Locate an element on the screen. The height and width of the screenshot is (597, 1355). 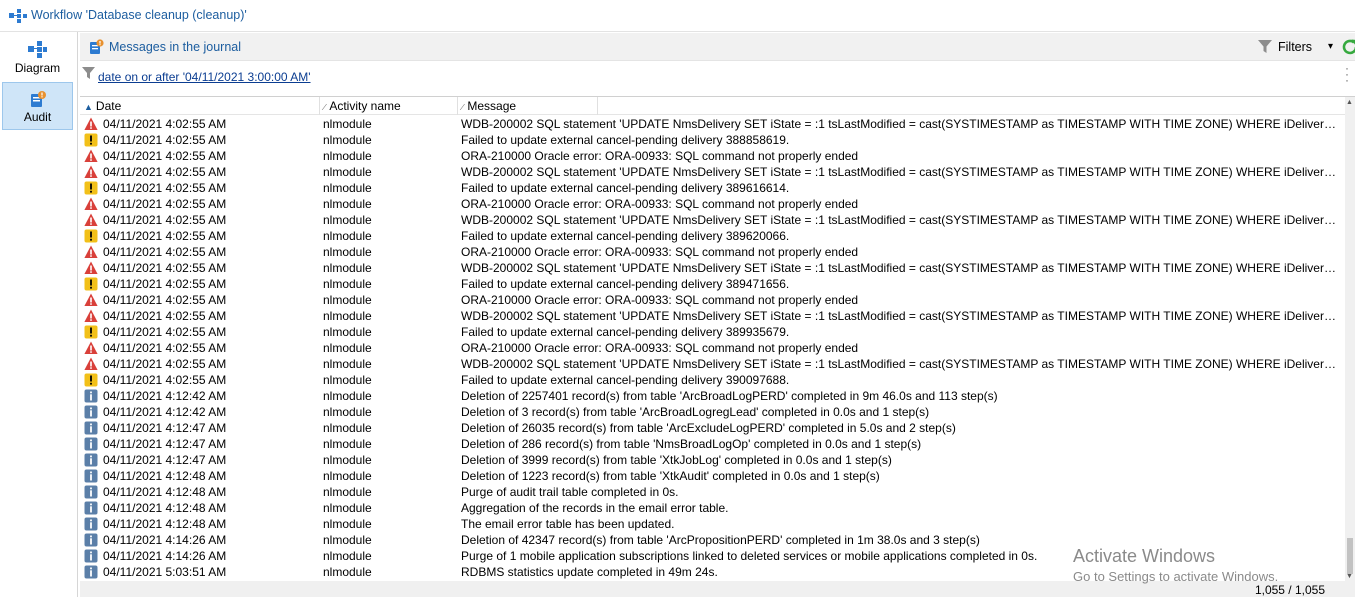
column-header-date: ▲ Date is located at coordinates (200, 106).